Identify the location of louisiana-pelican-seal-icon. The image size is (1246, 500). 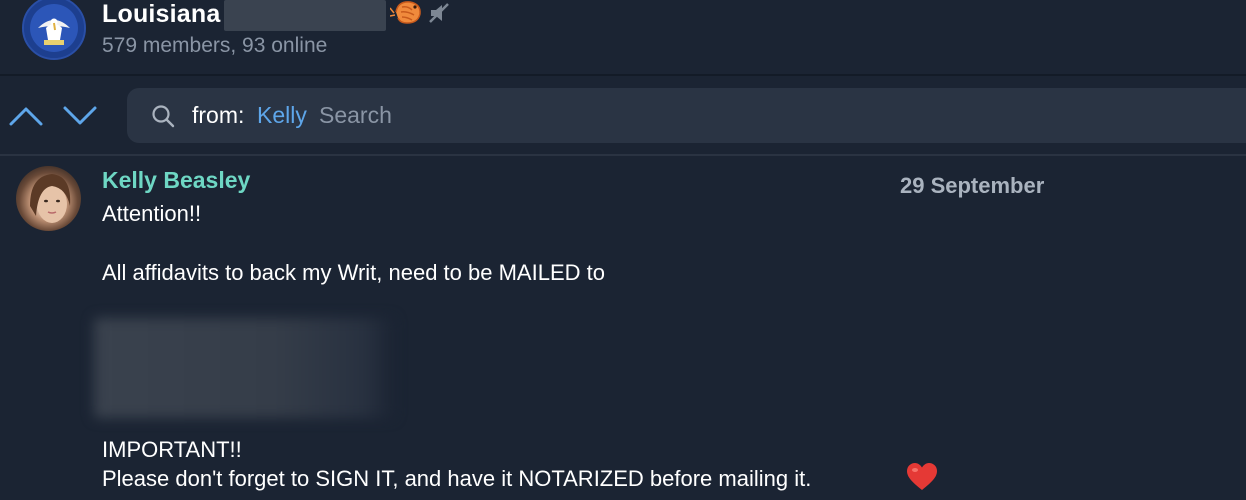
(54, 29).